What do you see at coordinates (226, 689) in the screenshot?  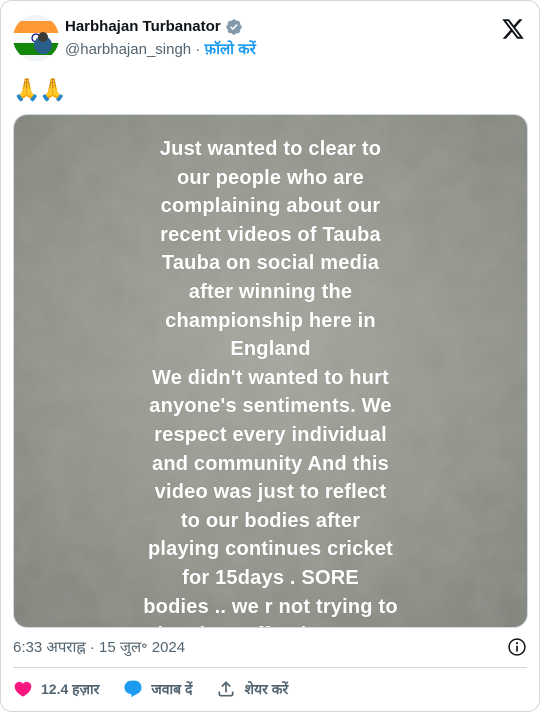 I see `share-upload-icon` at bounding box center [226, 689].